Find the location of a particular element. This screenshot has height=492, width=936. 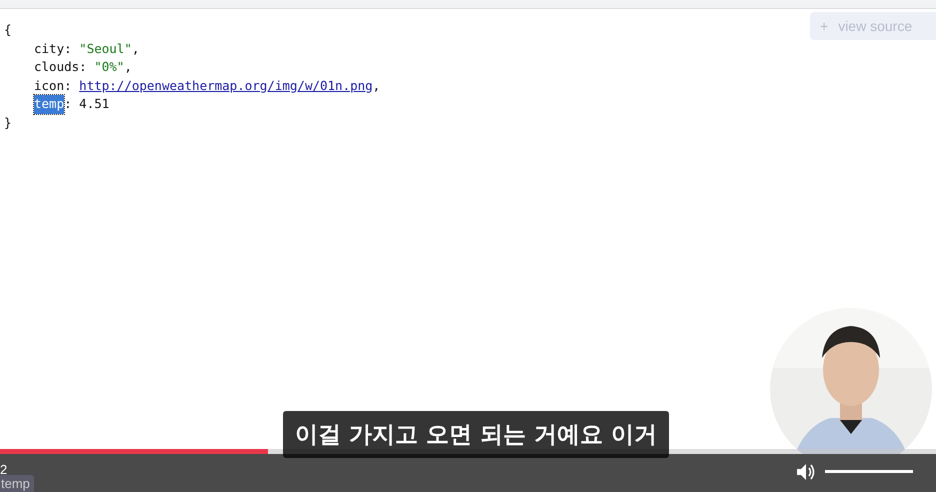

subtitle: 이걸 가지고 오면 되는 거예요 이거 is located at coordinates (476, 434).